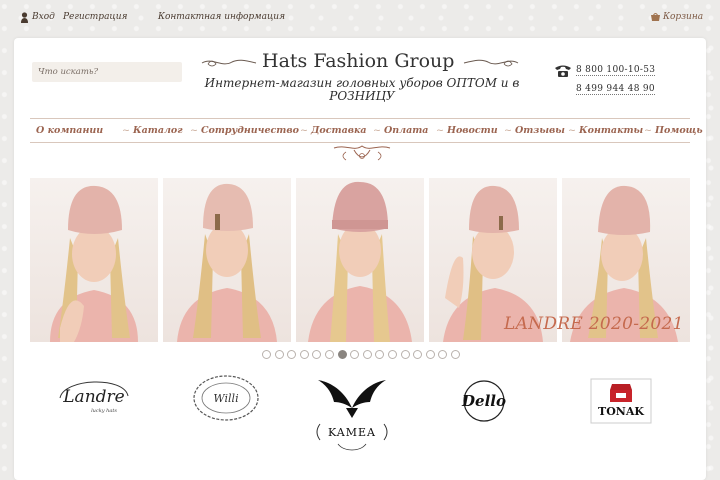  Describe the element at coordinates (534, 130) in the screenshot. I see `nav-item-reviews: ~ Отзывы` at that location.